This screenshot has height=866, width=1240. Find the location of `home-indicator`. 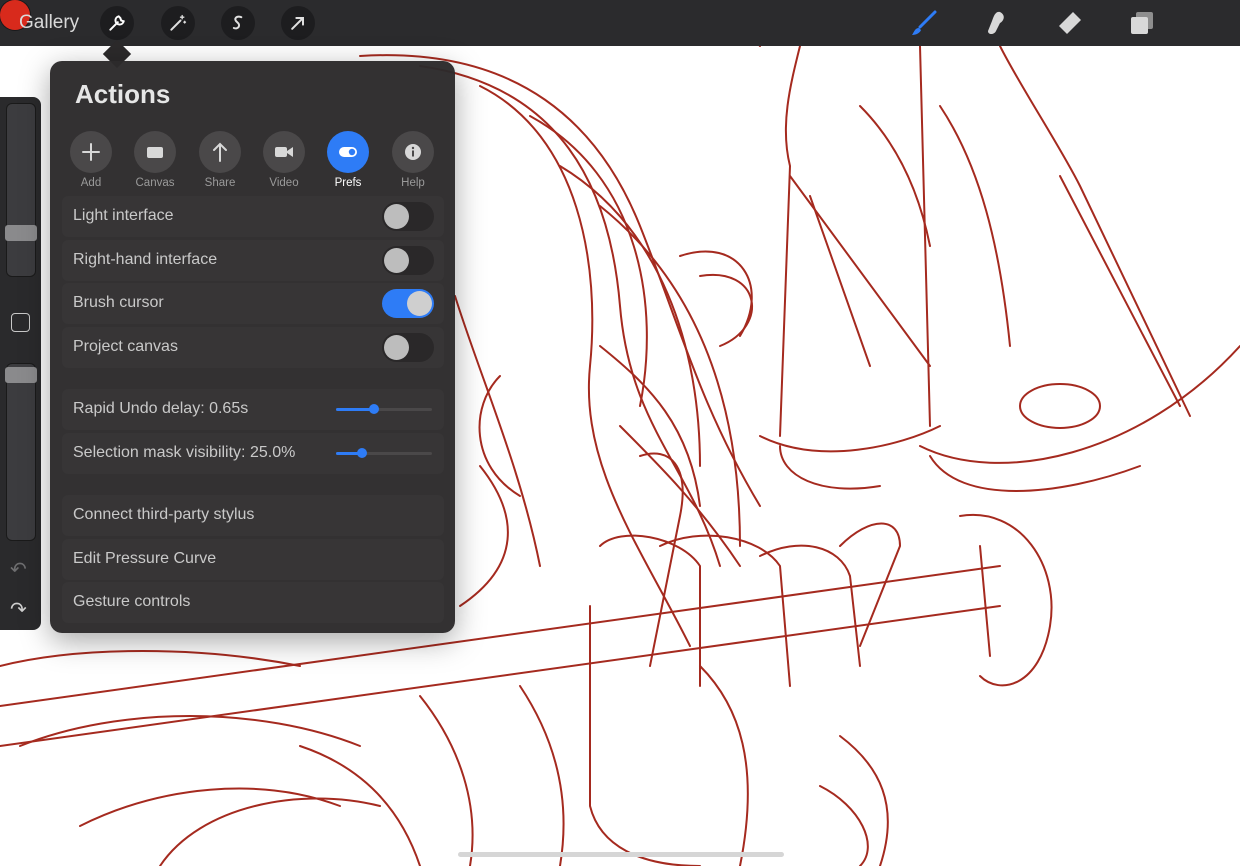

home-indicator is located at coordinates (621, 854).